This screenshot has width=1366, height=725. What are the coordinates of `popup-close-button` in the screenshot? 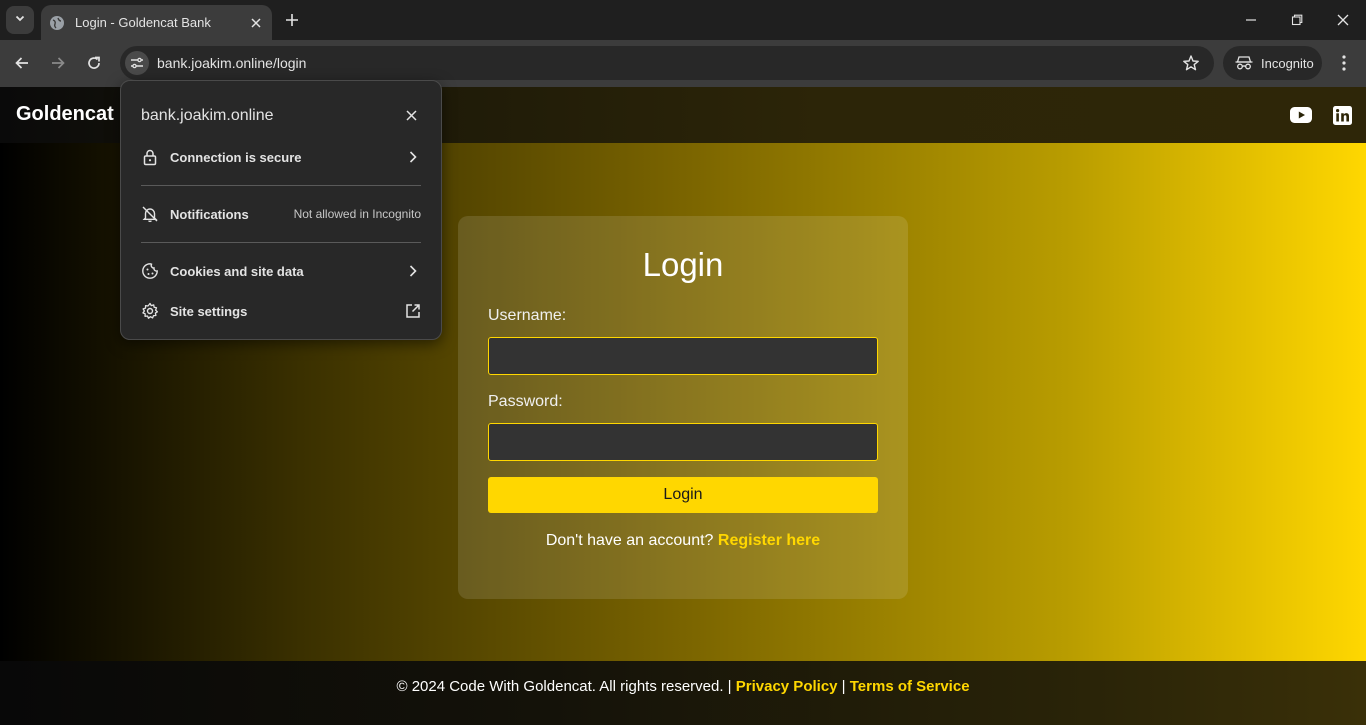 It's located at (411, 115).